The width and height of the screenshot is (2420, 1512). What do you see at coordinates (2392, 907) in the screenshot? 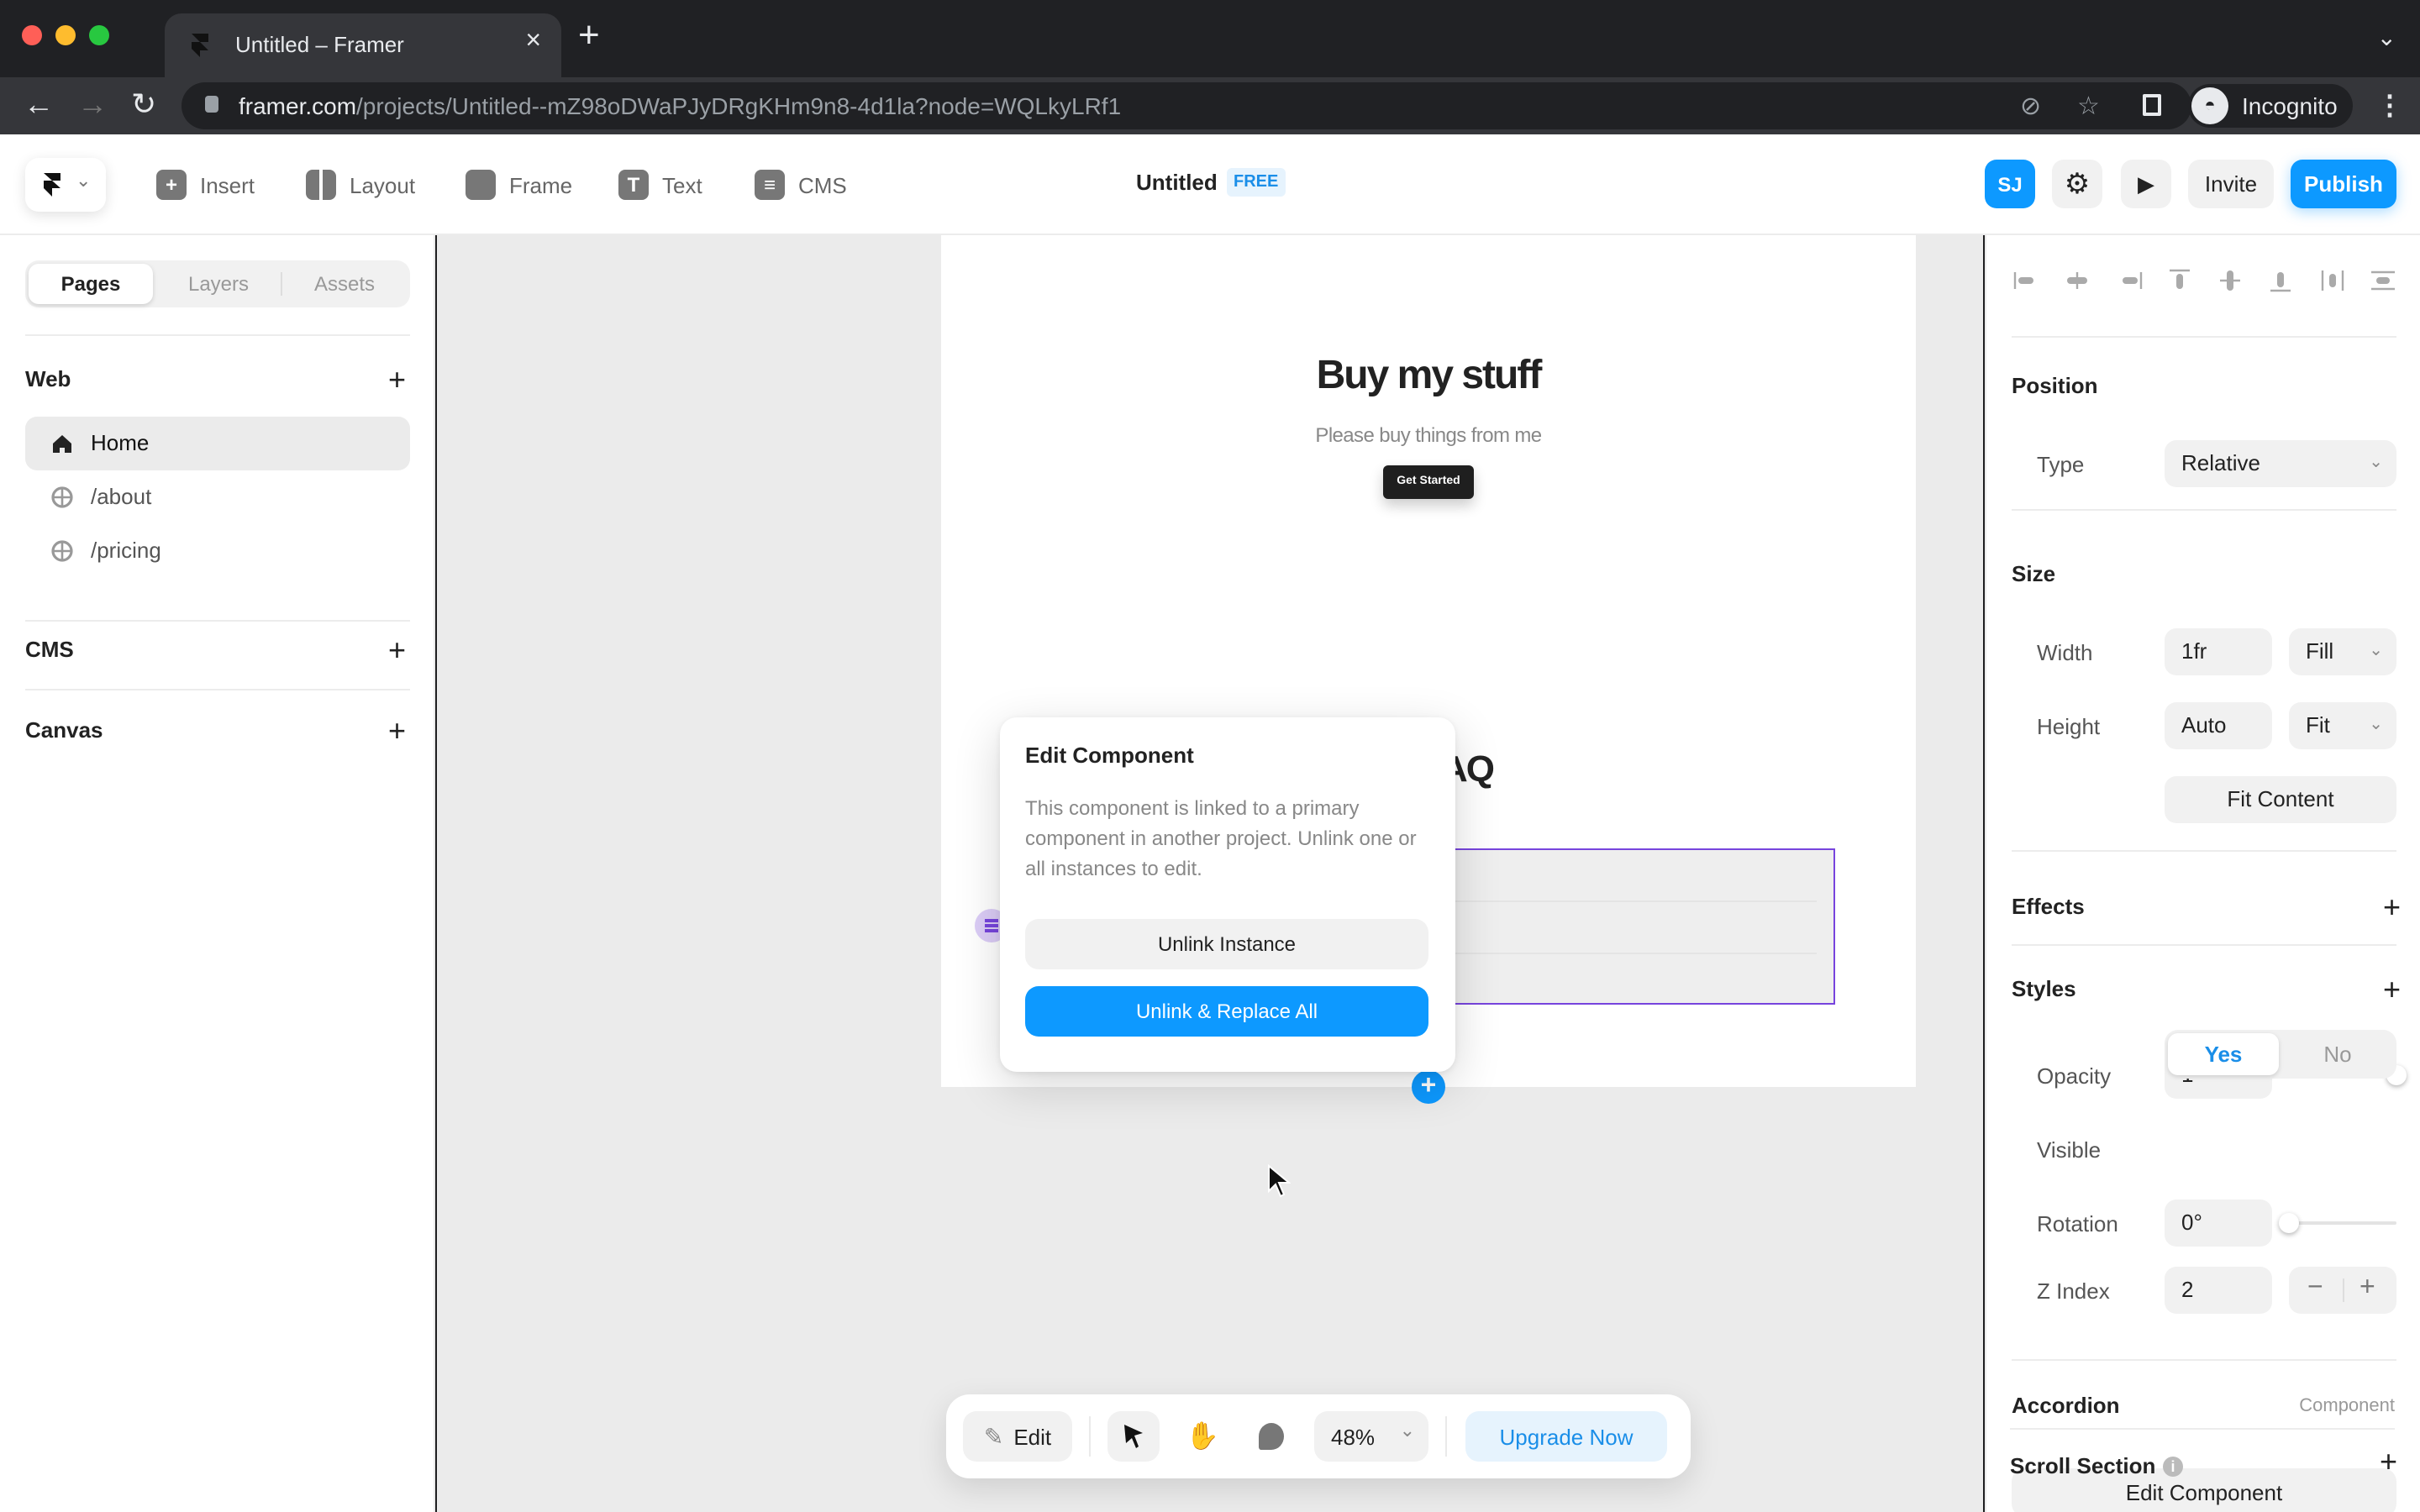
I see `add-effect-button: +` at bounding box center [2392, 907].